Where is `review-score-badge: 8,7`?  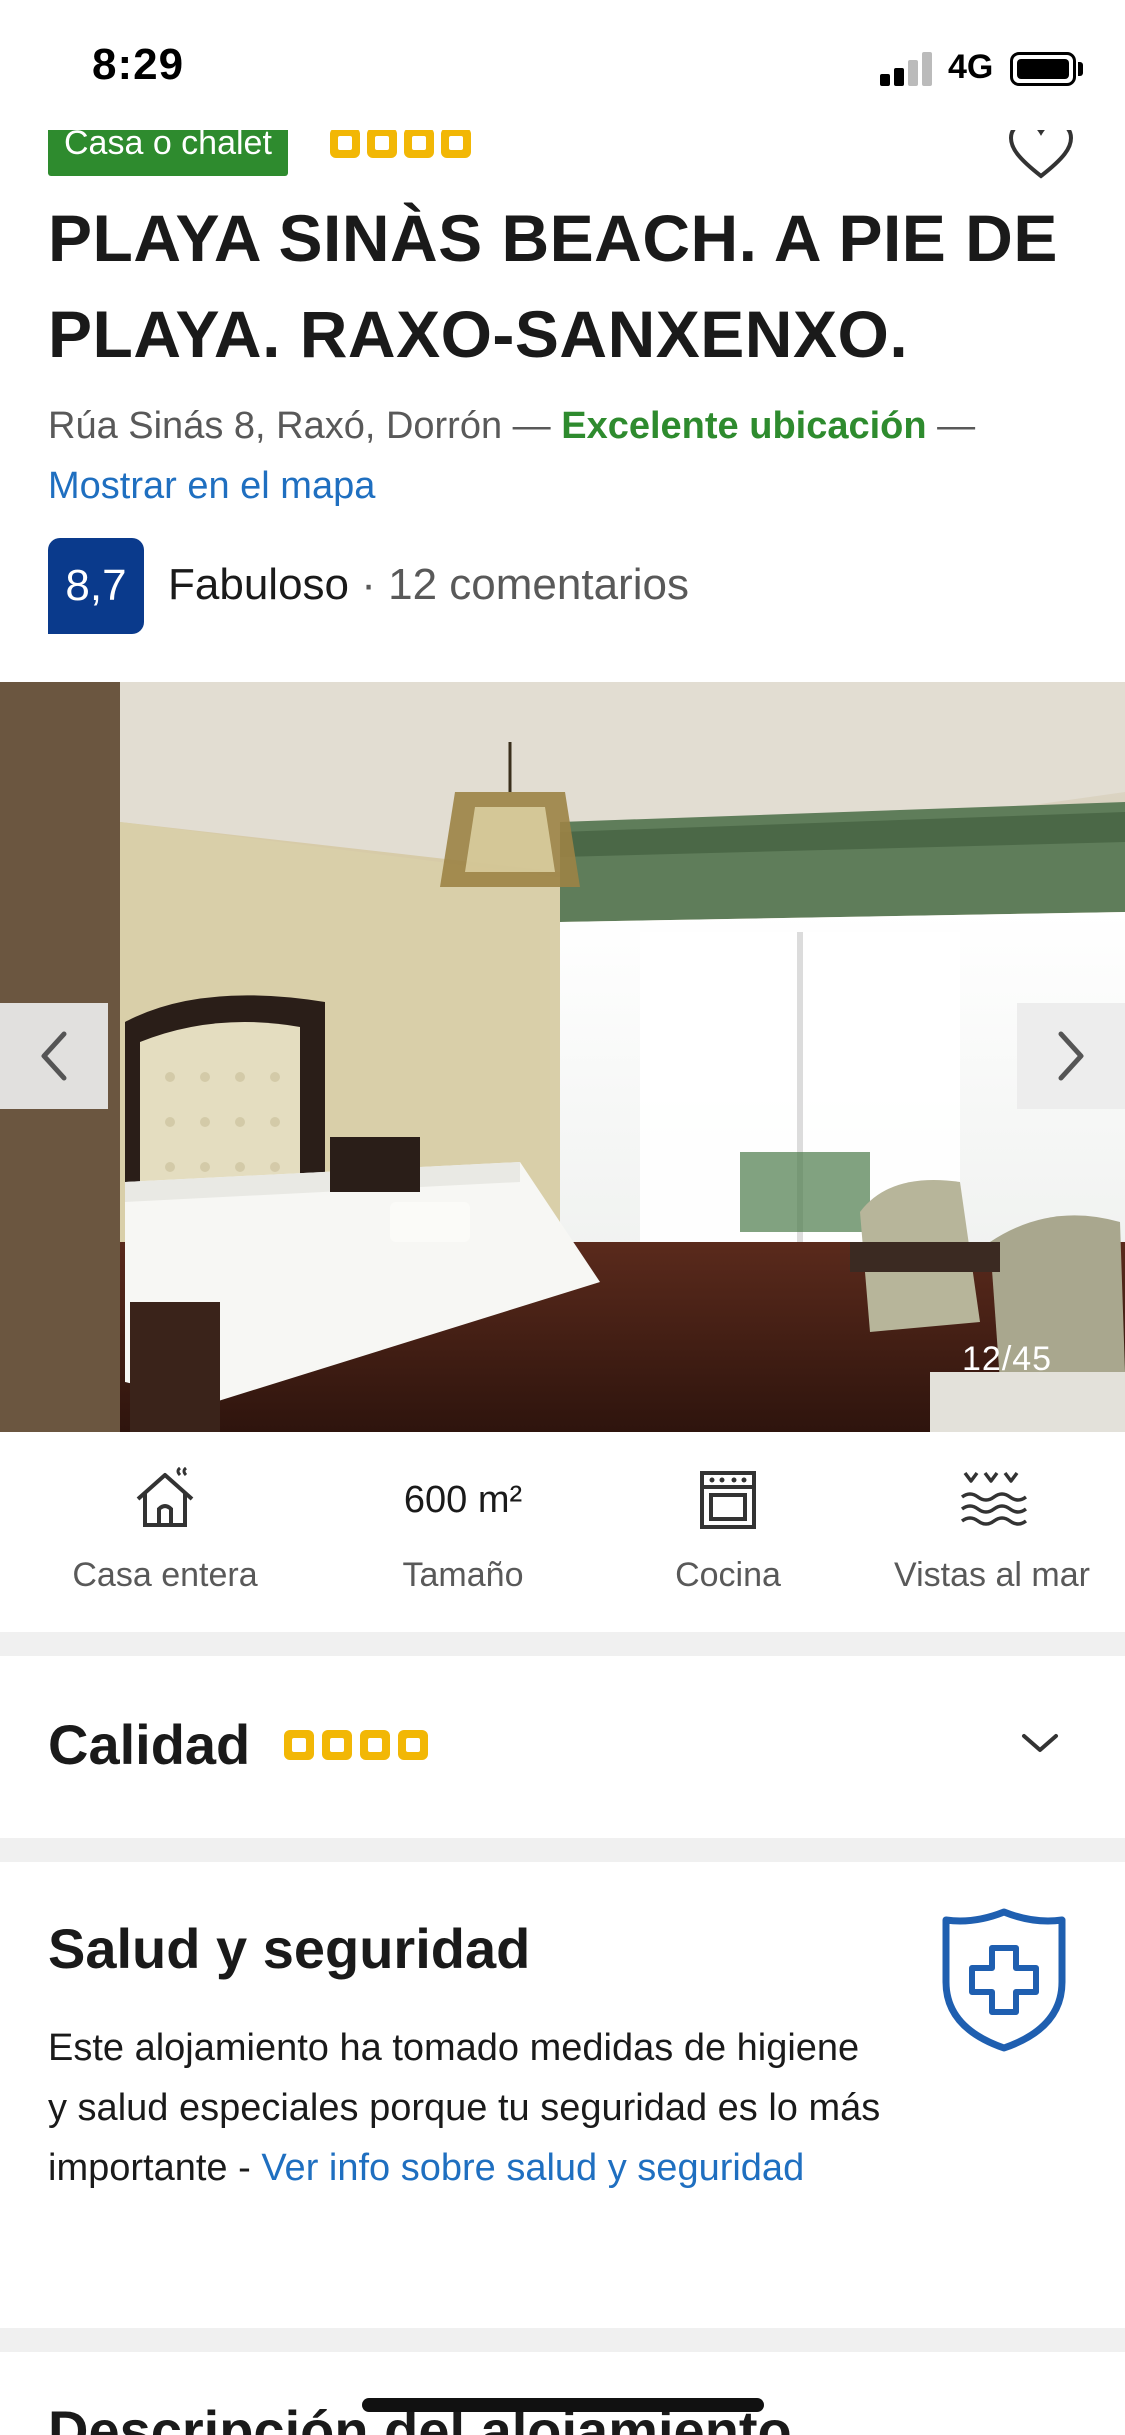 review-score-badge: 8,7 is located at coordinates (96, 586).